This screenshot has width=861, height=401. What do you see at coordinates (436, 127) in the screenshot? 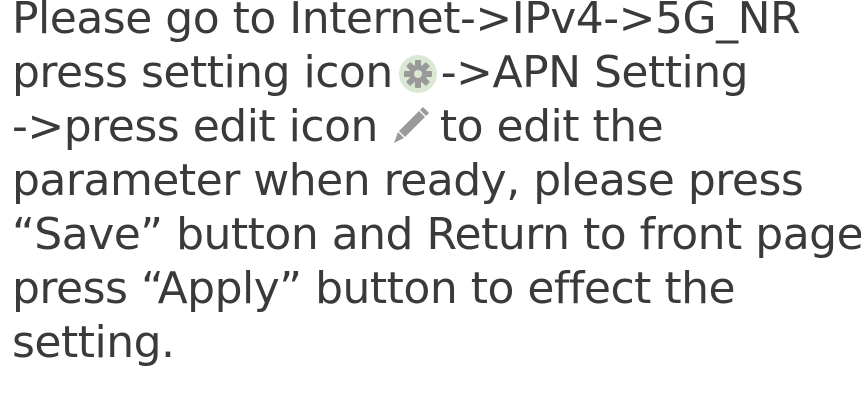
I see `instruction-line-3: ->press edit icon to edit the` at bounding box center [436, 127].